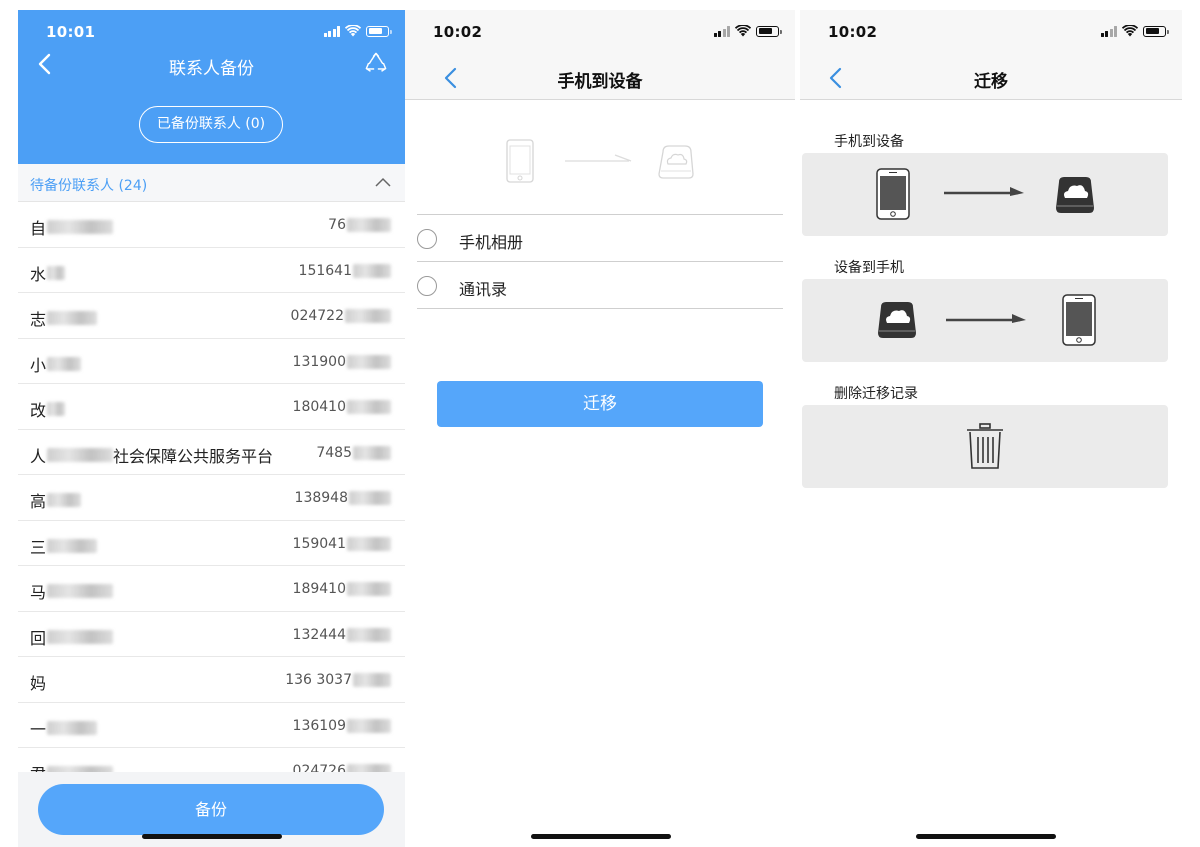 Image resolution: width=1200 pixels, height=847 pixels. Describe the element at coordinates (38, 410) in the screenshot. I see `contact-name: 改` at that location.